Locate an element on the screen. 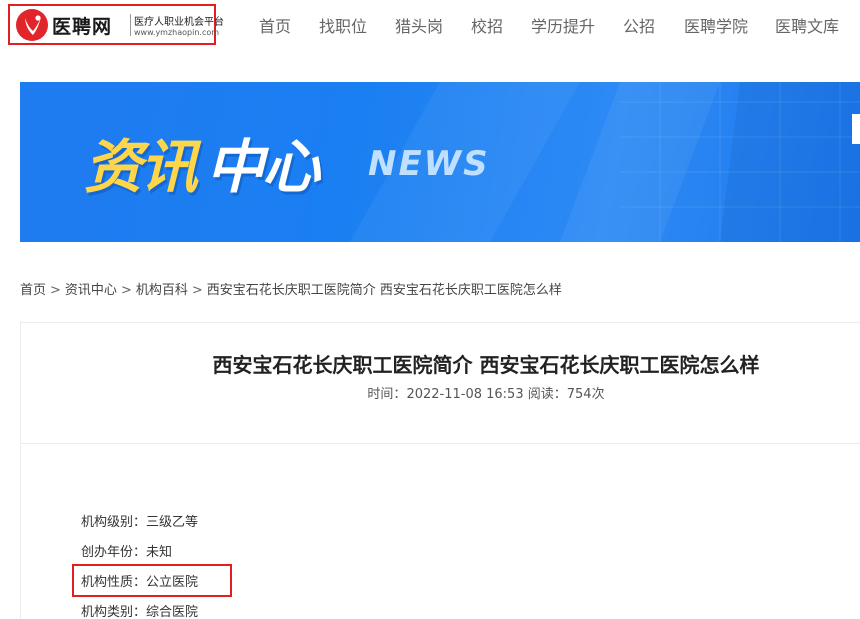 This screenshot has height=619, width=860. highlight-annotation is located at coordinates (152, 580).